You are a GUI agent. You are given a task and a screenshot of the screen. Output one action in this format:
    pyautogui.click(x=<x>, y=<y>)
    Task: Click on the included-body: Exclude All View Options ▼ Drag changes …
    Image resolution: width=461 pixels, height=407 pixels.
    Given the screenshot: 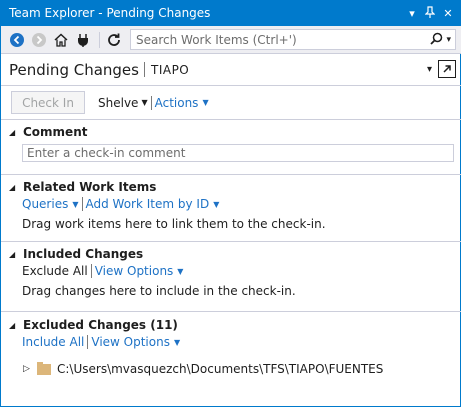 What is the action you would take?
    pyautogui.click(x=231, y=280)
    